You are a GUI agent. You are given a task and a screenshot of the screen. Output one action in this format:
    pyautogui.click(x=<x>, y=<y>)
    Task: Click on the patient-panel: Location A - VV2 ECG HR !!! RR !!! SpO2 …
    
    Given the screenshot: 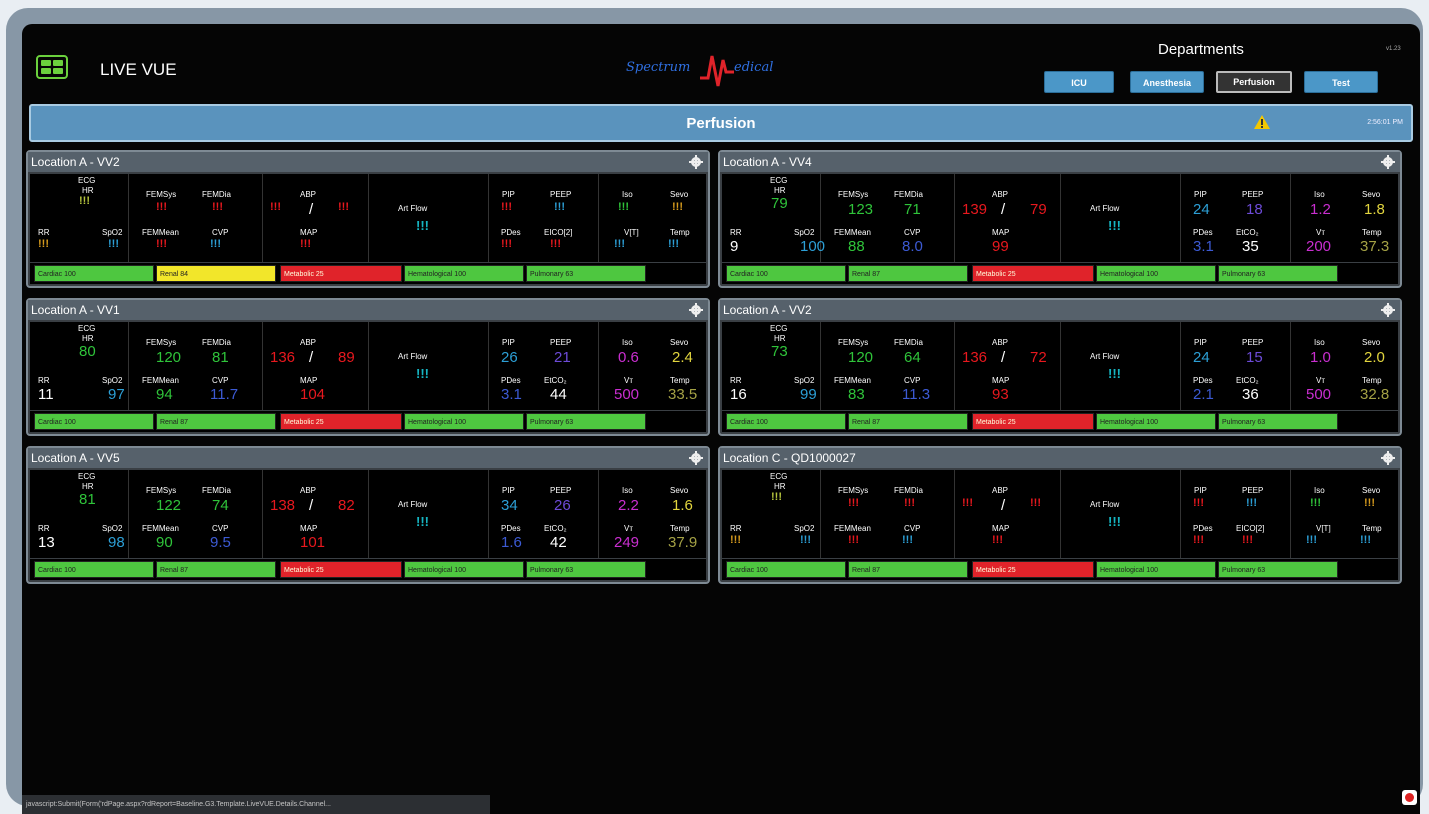 What is the action you would take?
    pyautogui.click(x=368, y=219)
    